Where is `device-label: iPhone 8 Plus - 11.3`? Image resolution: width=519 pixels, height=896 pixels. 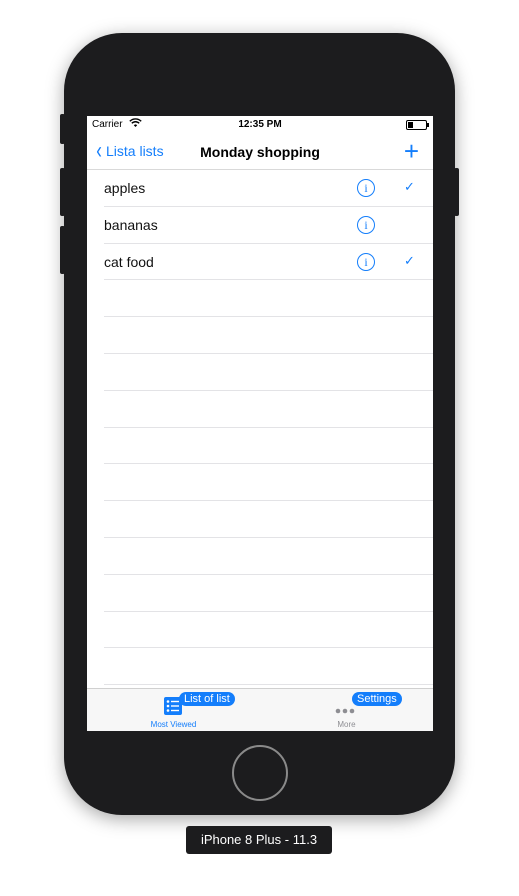
device-label: iPhone 8 Plus - 11.3 is located at coordinates (259, 840).